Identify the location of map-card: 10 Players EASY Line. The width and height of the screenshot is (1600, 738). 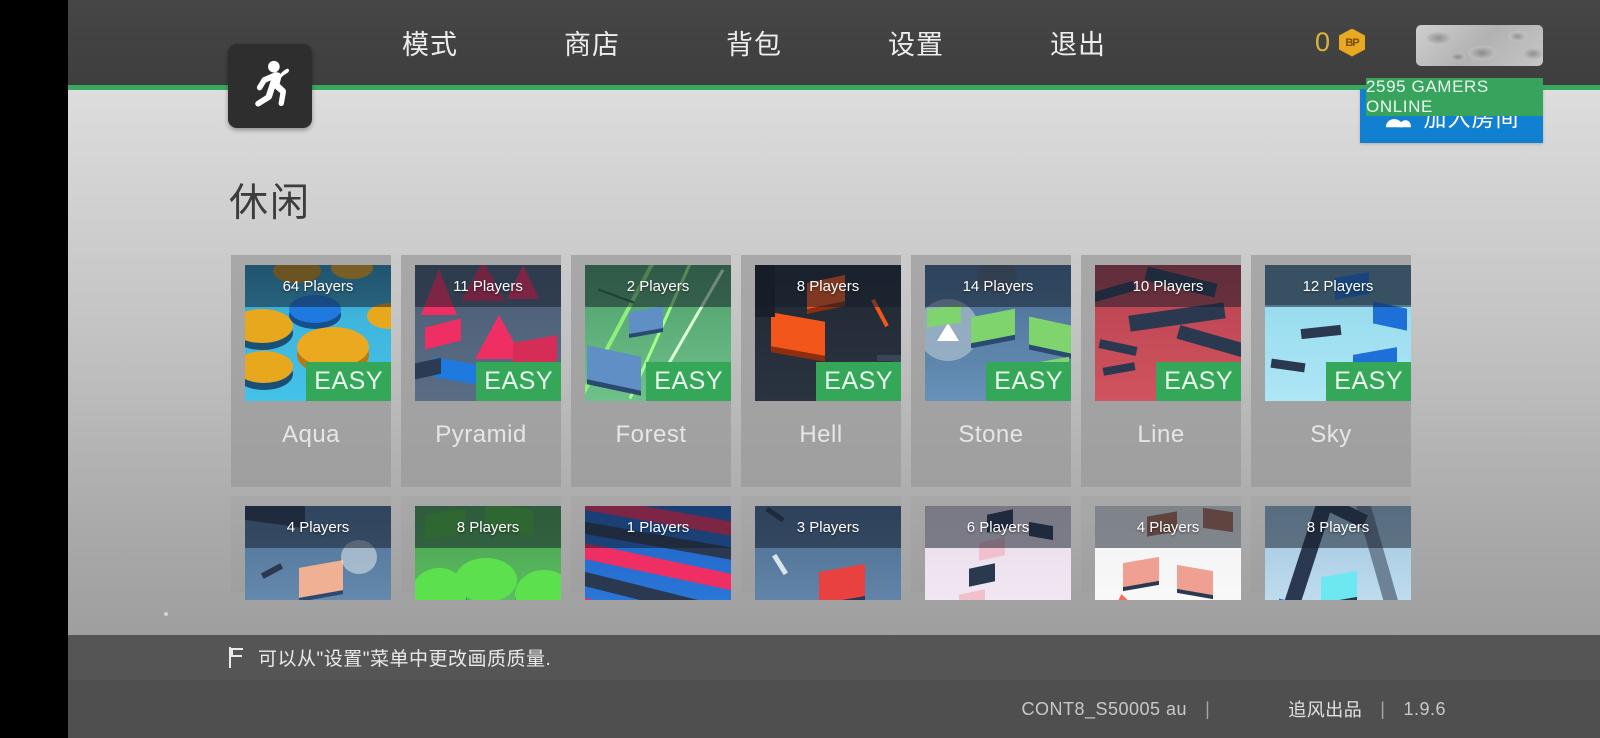
(1161, 371).